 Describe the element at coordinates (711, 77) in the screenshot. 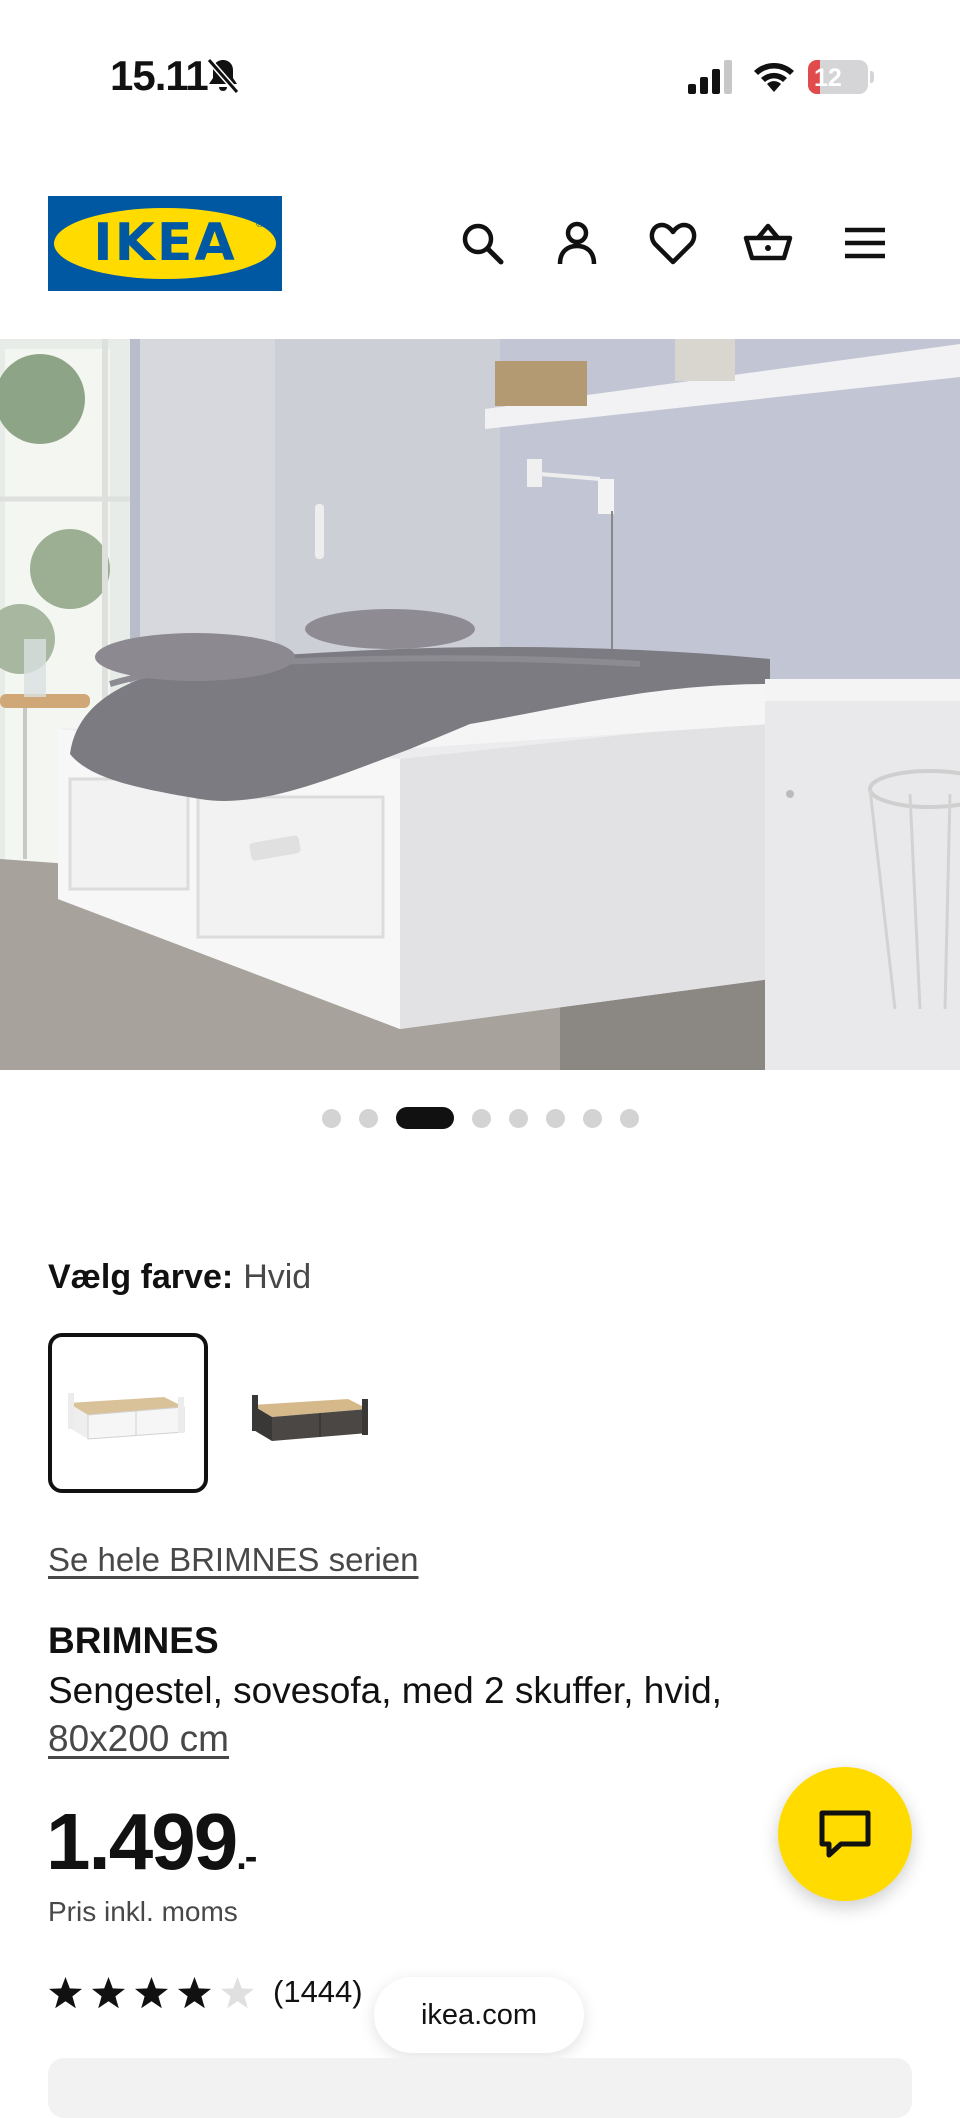

I see `cellular-signal-icon` at that location.